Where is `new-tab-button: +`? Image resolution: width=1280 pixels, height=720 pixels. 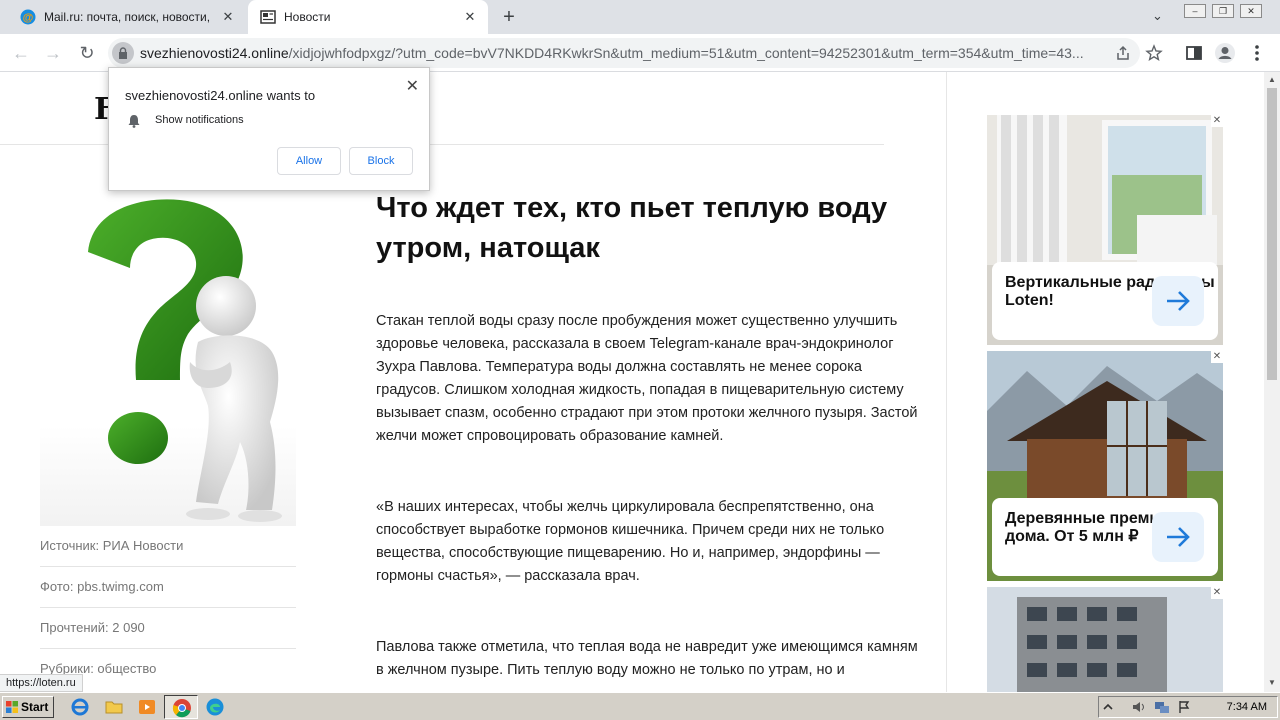 new-tab-button: + is located at coordinates (509, 17).